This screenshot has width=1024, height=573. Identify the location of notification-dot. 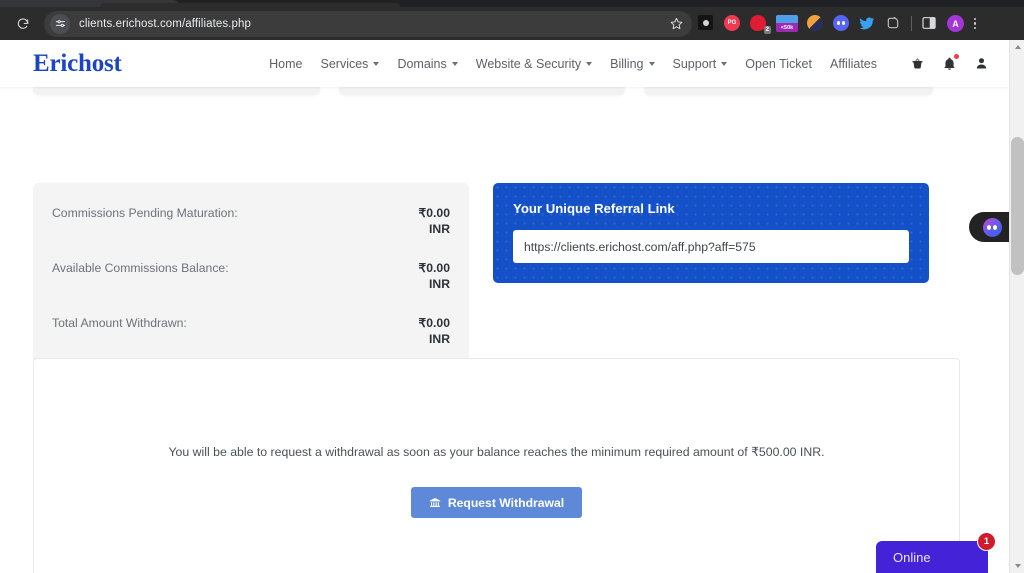
(956, 56).